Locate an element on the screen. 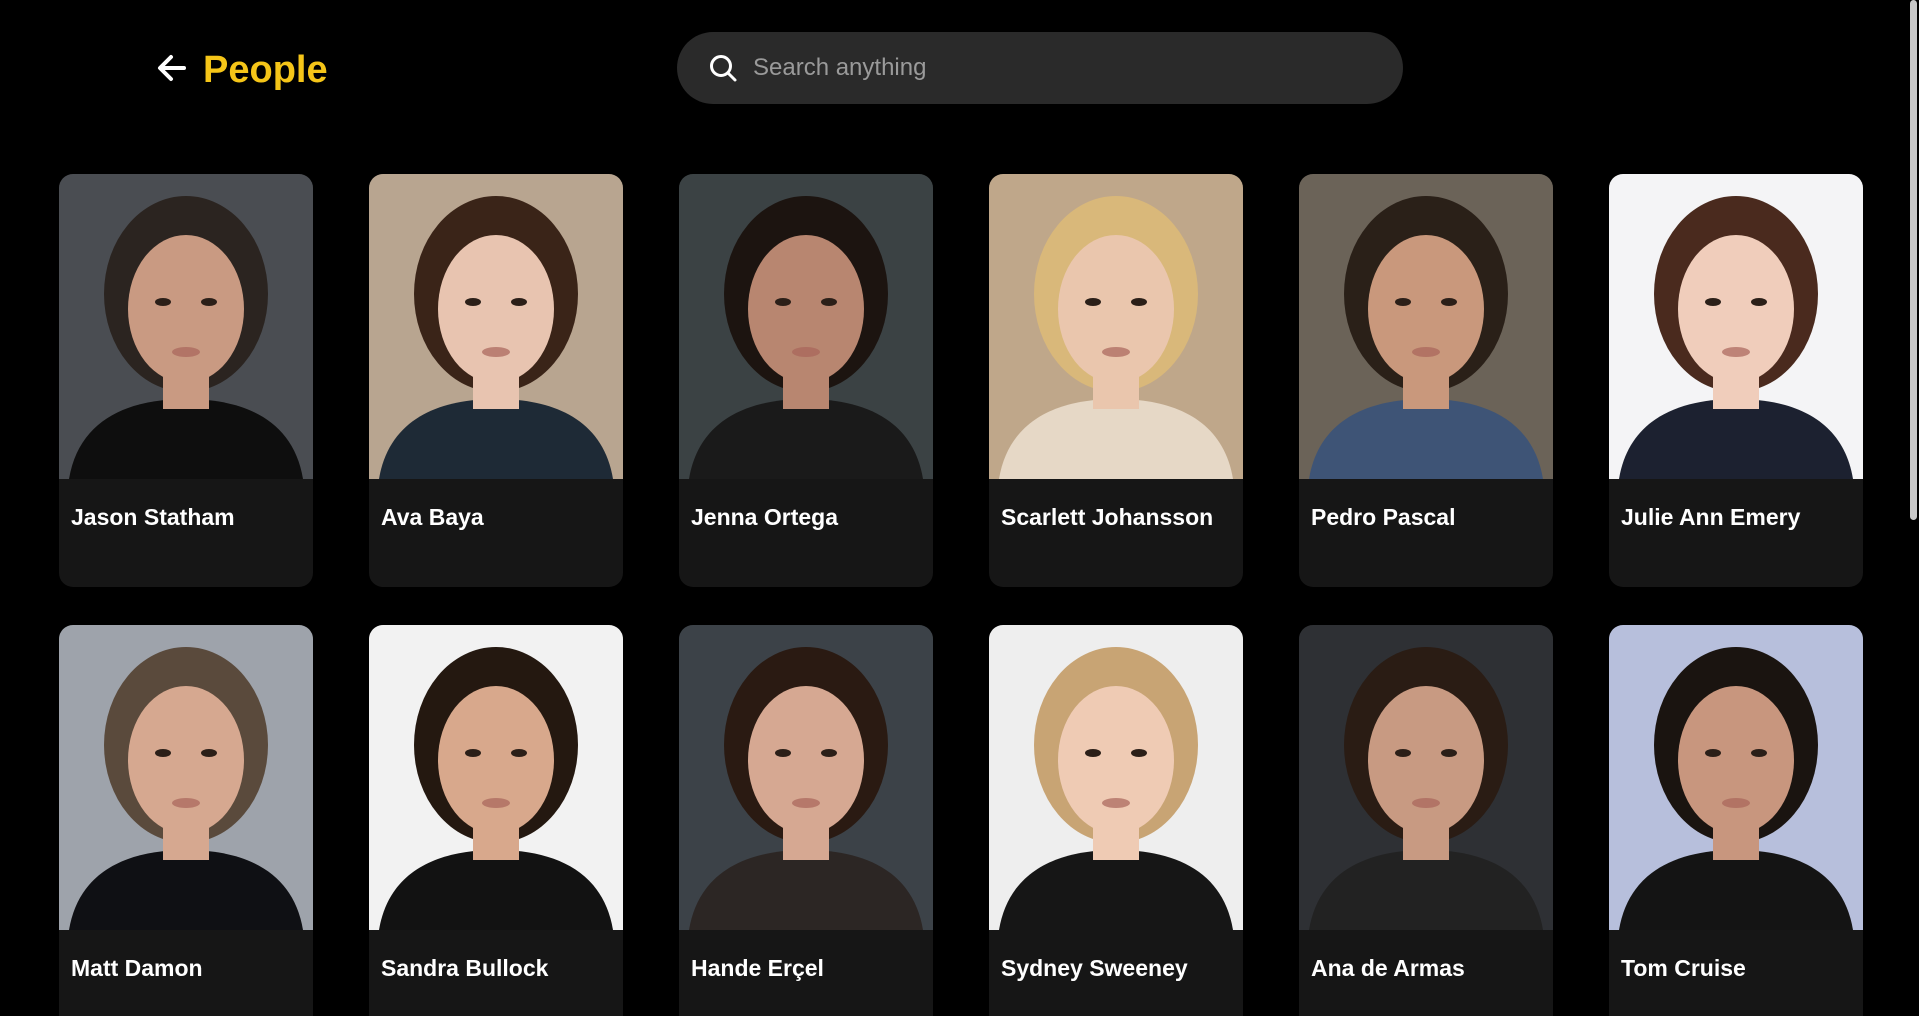  person-name: Pedro Pascal is located at coordinates (1383, 517).